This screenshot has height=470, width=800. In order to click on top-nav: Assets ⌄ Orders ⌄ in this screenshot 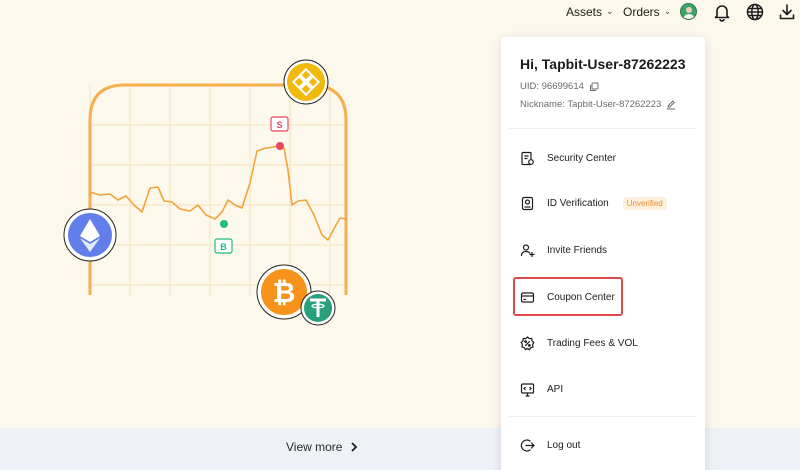, I will do `click(400, 13)`.